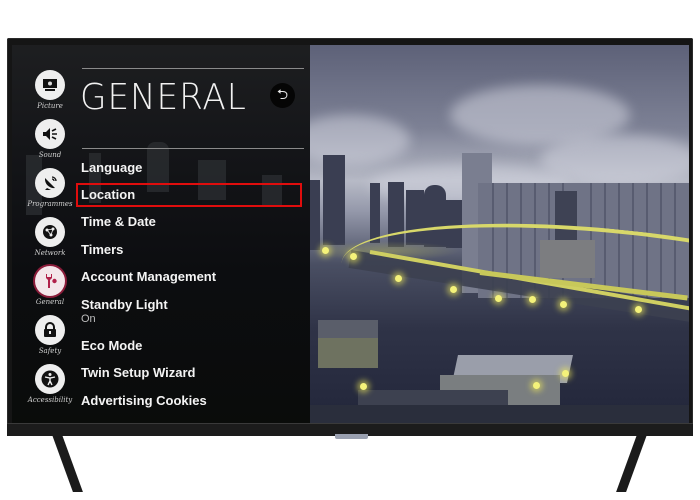 This screenshot has height=500, width=700. Describe the element at coordinates (192, 169) in the screenshot. I see `menu-item-language: Language` at that location.